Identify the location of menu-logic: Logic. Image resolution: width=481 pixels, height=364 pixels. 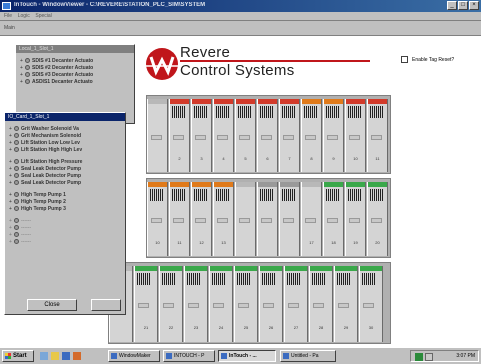
(24, 16).